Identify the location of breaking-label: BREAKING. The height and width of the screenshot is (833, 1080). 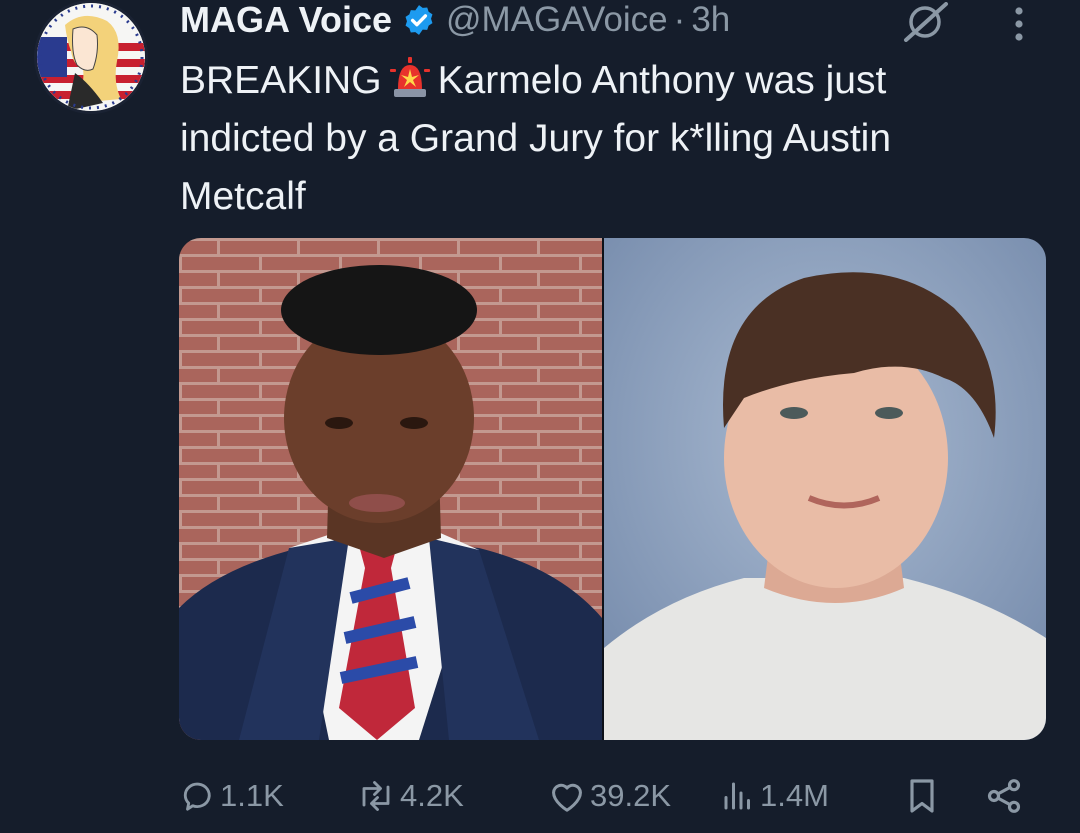
(281, 80).